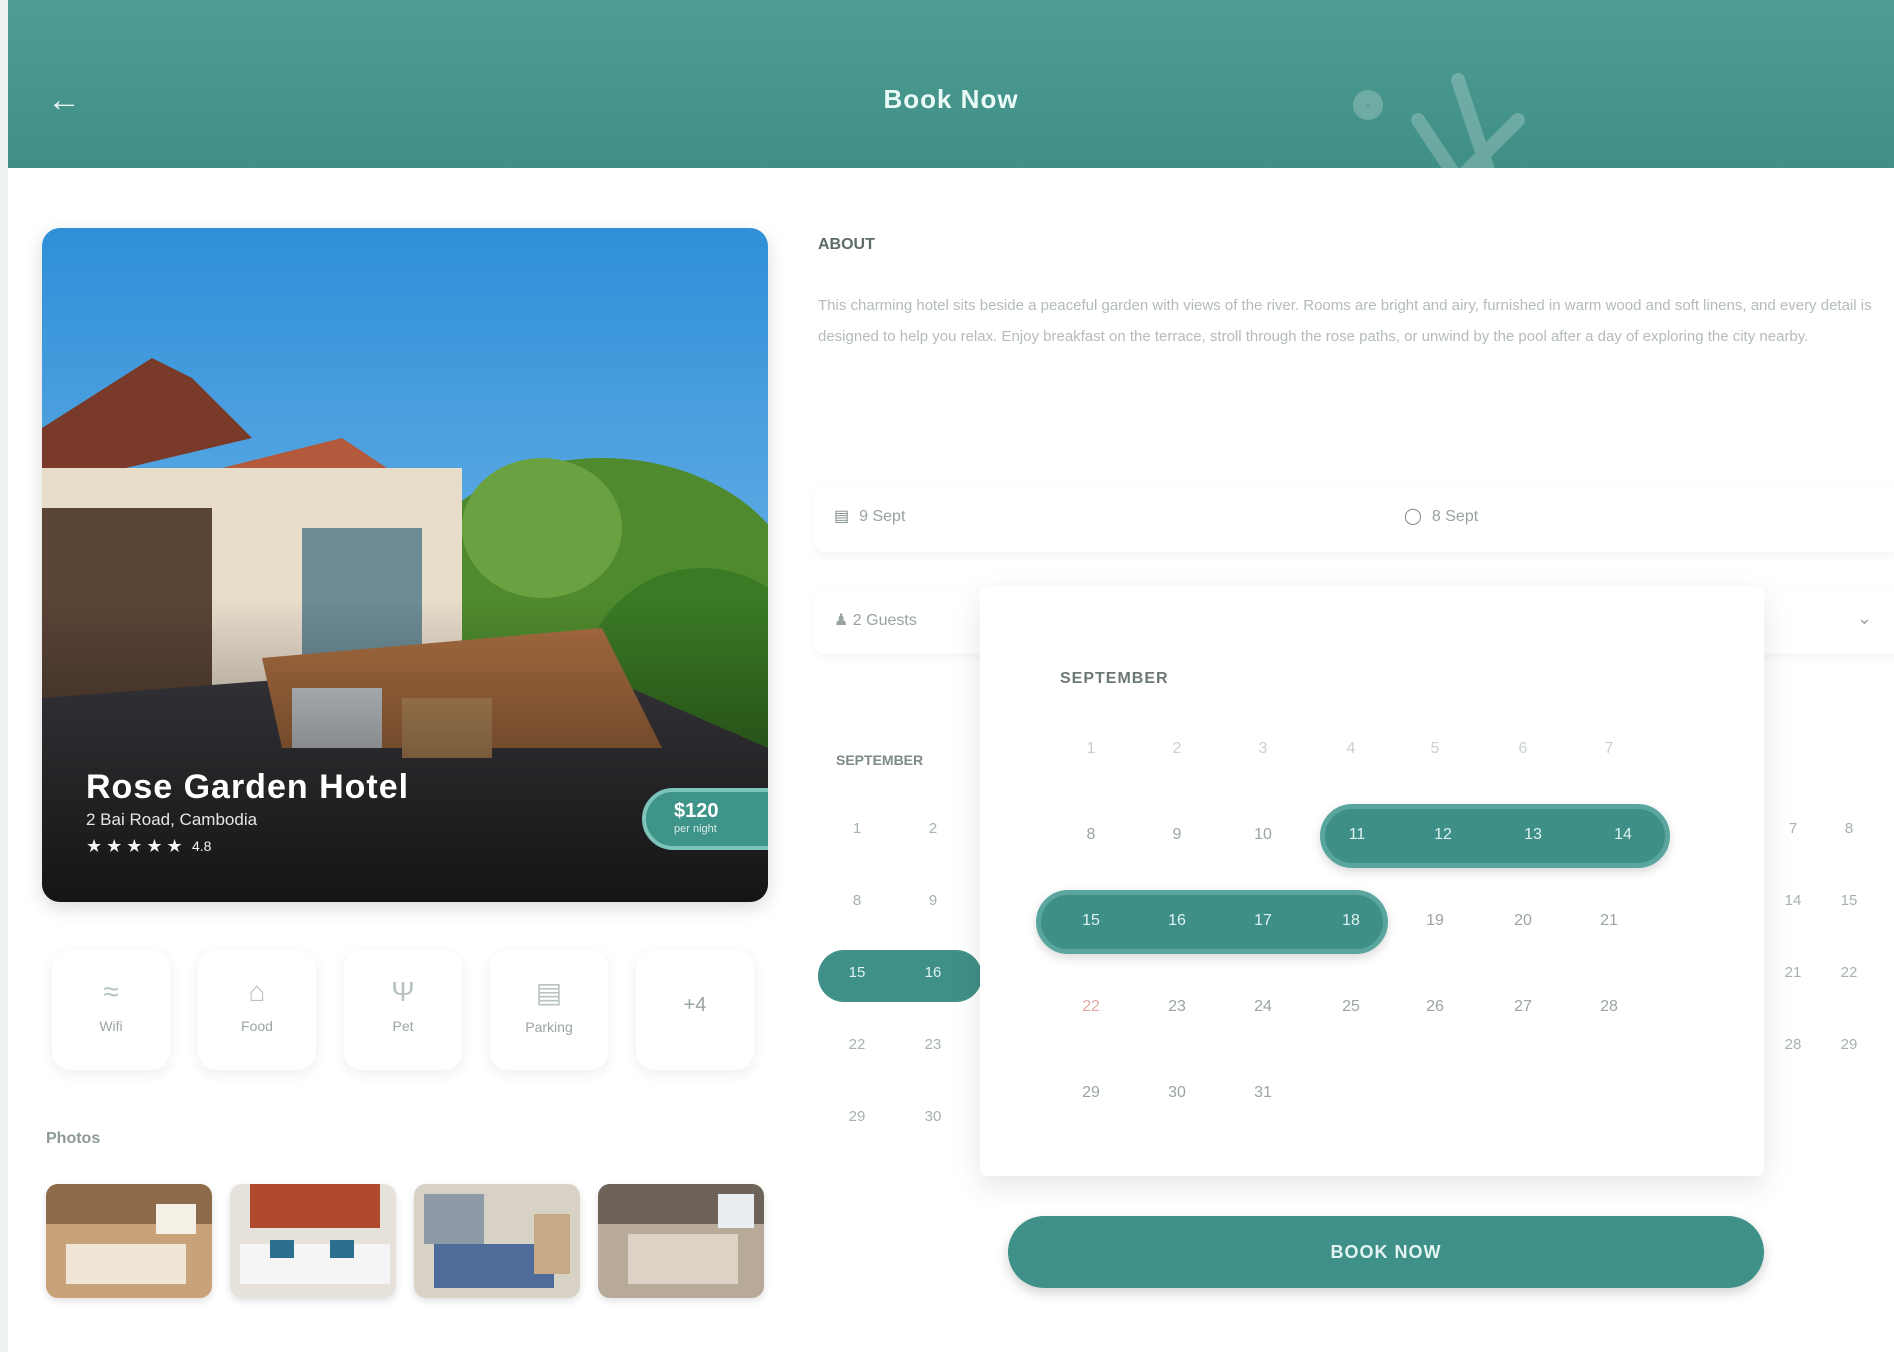 This screenshot has height=1352, width=1894. I want to click on amenity-pet: Ψ Pet, so click(403, 1010).